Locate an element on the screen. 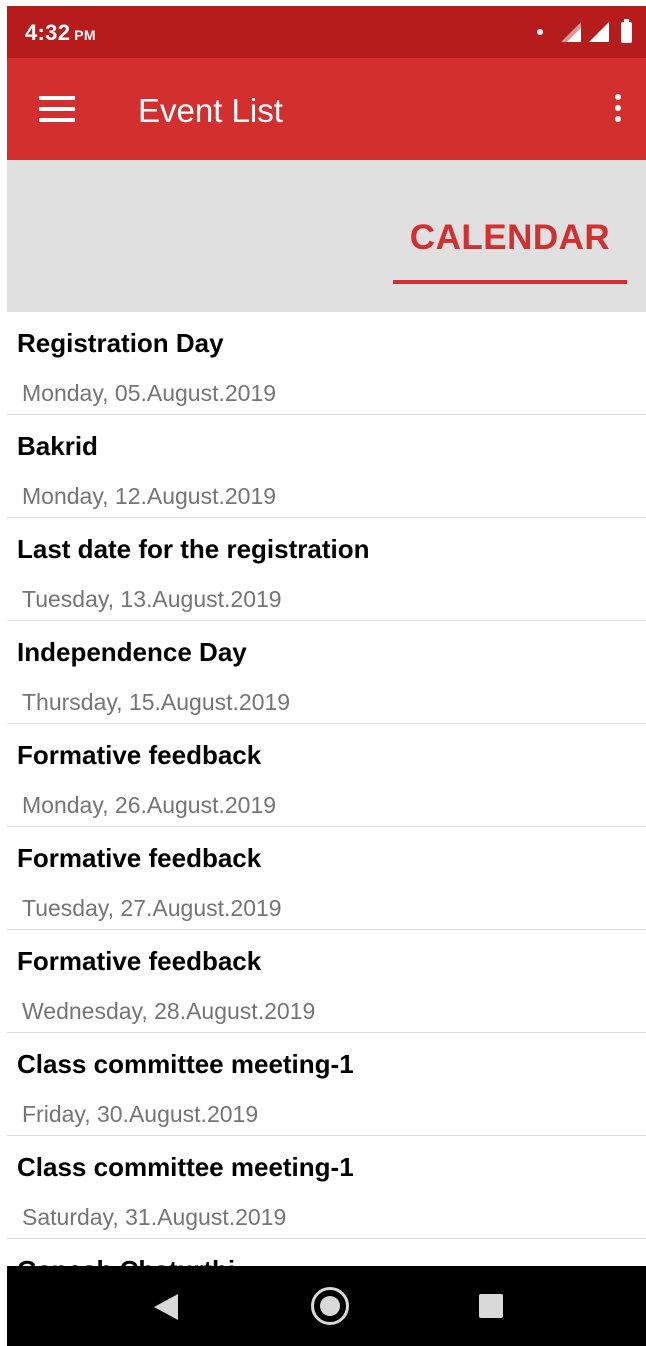 The width and height of the screenshot is (646, 1346). event-date: Monday, 12.August.2019 is located at coordinates (149, 496).